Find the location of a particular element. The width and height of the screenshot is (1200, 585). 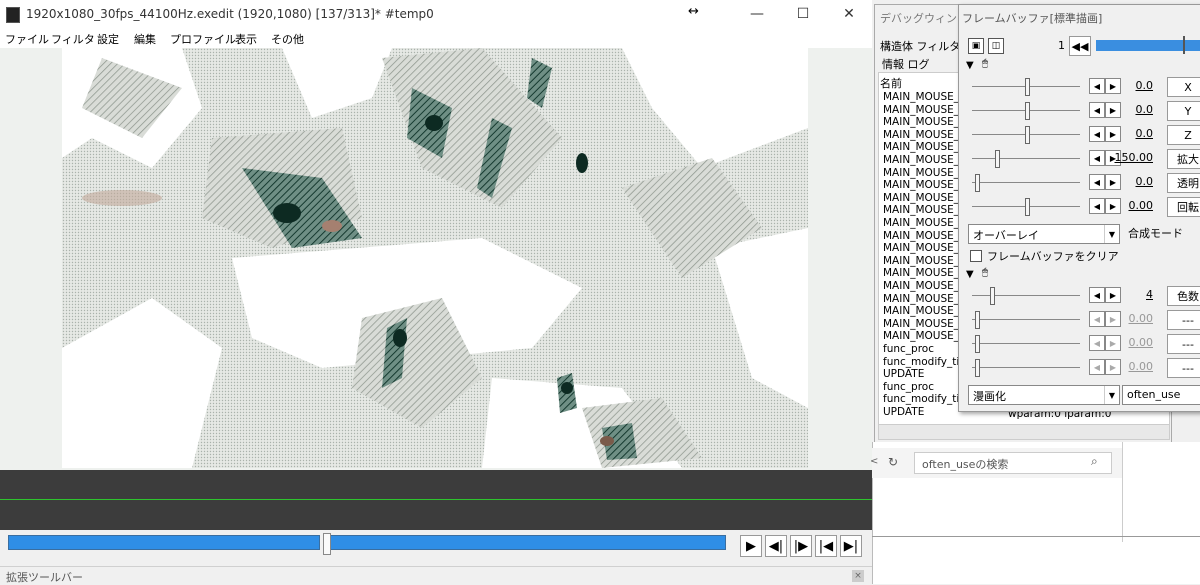

param-value: 150.00 is located at coordinates (1133, 157).